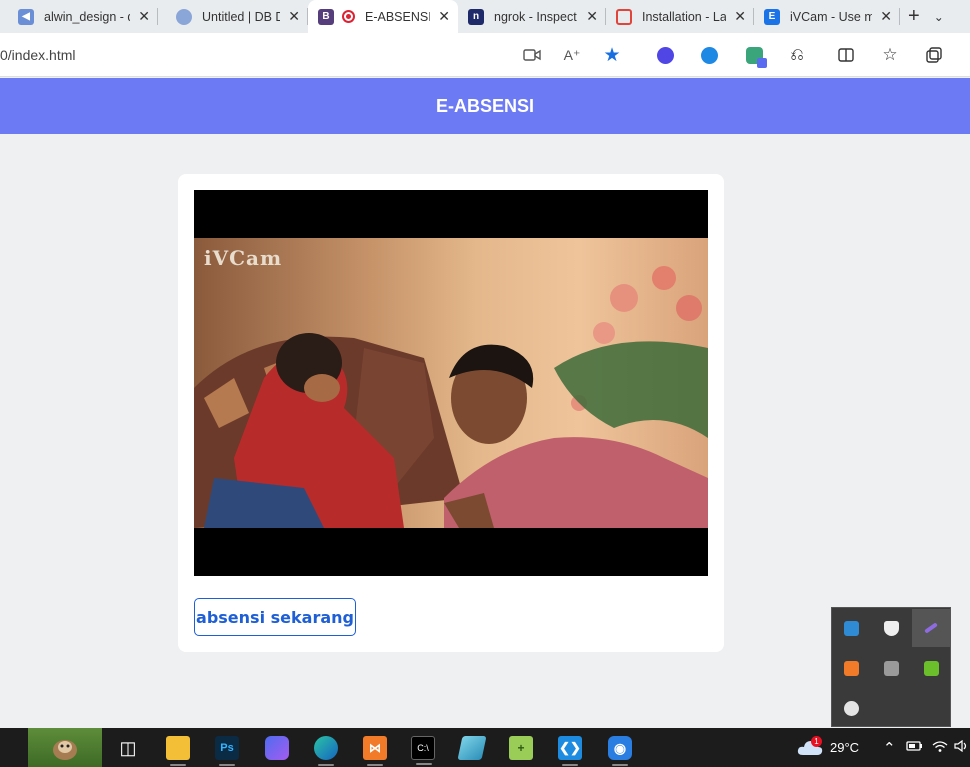  What do you see at coordinates (241, 16) in the screenshot?
I see `tab-title: Untitled | DB De` at bounding box center [241, 16].